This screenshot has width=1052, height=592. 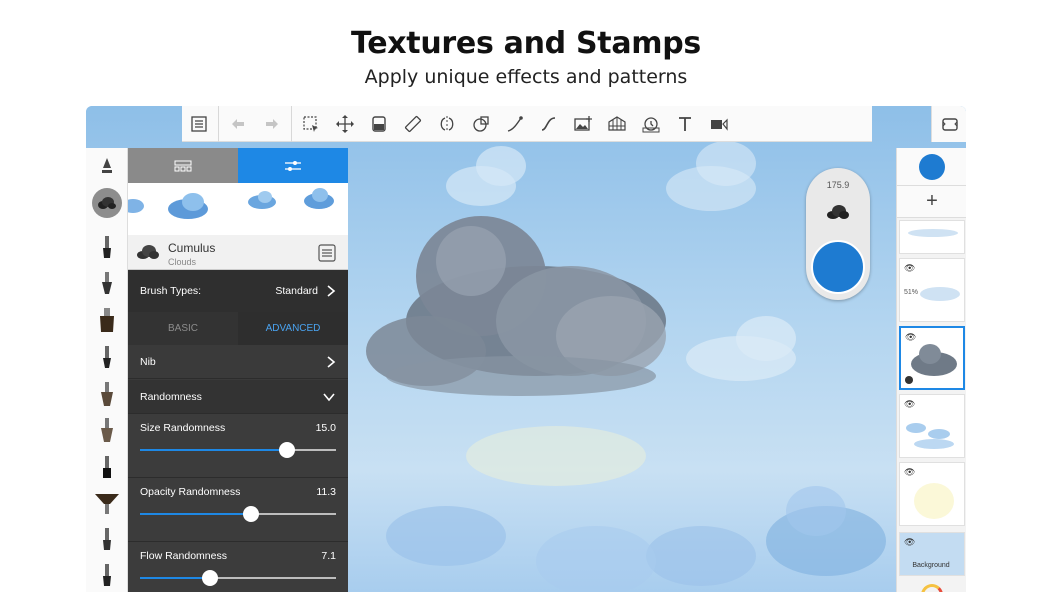 I want to click on add-layer-button: +, so click(x=931, y=202).